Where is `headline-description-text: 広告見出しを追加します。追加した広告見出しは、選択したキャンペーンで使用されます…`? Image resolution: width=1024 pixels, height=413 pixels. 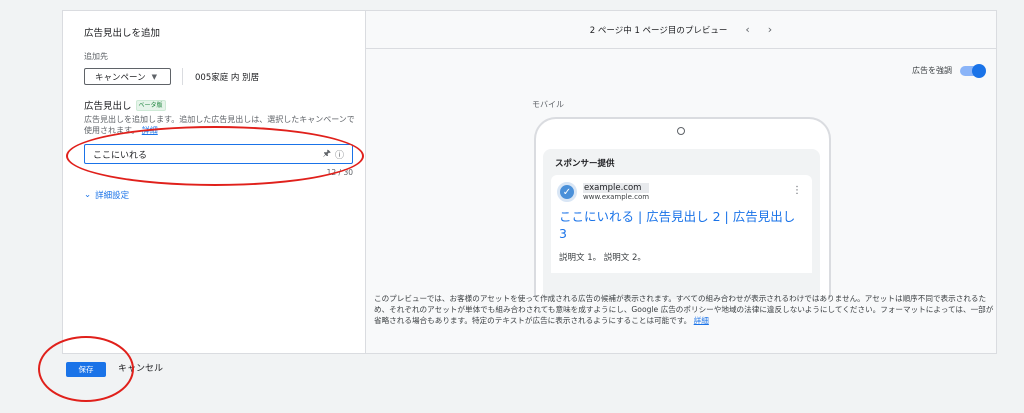 headline-description-text: 広告見出しを追加します。追加した広告見出しは、選択したキャンペーンで使用されます… is located at coordinates (219, 125).